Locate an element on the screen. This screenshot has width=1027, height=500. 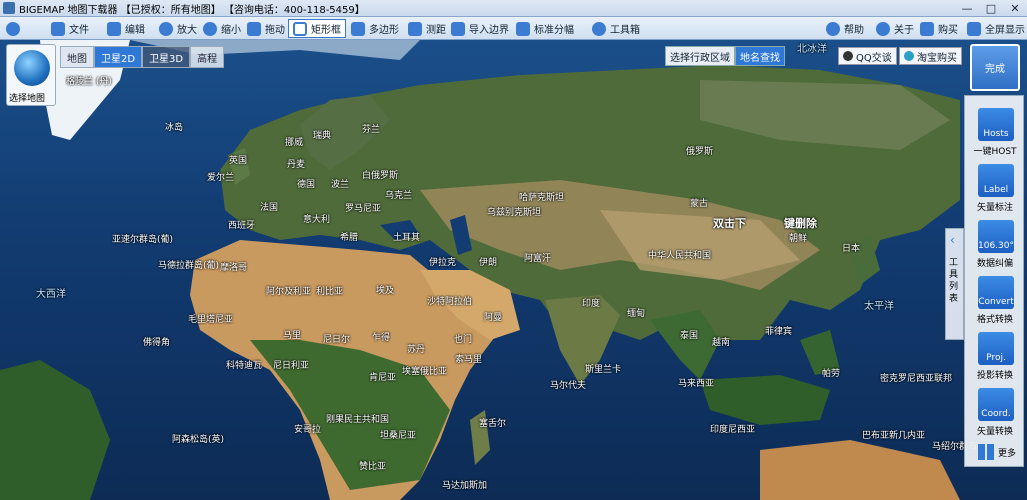
map-type-tabs: 地图 卫星2D 卫星3D 高程 is located at coordinates (142, 57).